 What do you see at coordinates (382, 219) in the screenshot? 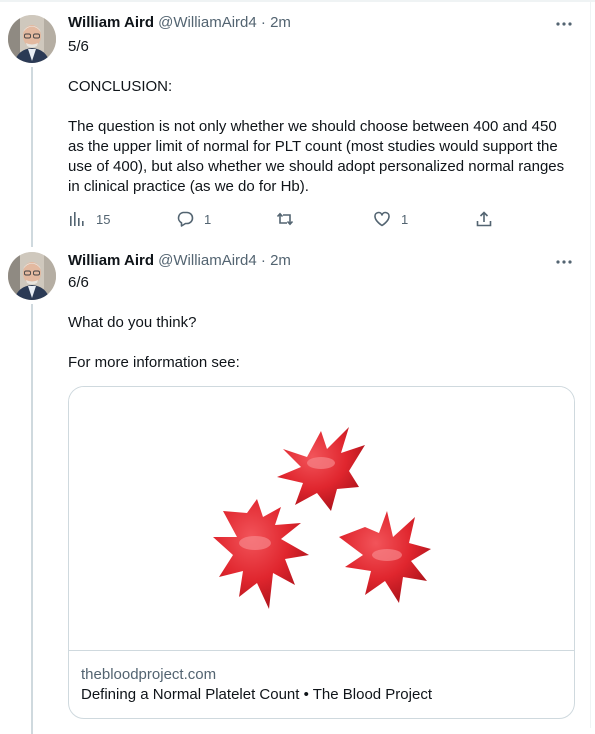
I see `heart-icon` at bounding box center [382, 219].